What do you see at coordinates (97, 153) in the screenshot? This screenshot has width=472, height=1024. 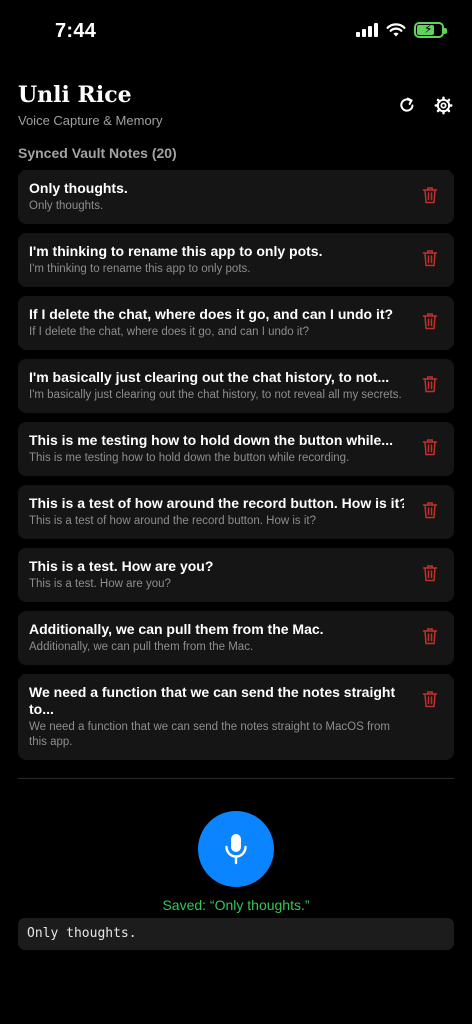 I see `section-label: Synced Vault Notes (20)` at bounding box center [97, 153].